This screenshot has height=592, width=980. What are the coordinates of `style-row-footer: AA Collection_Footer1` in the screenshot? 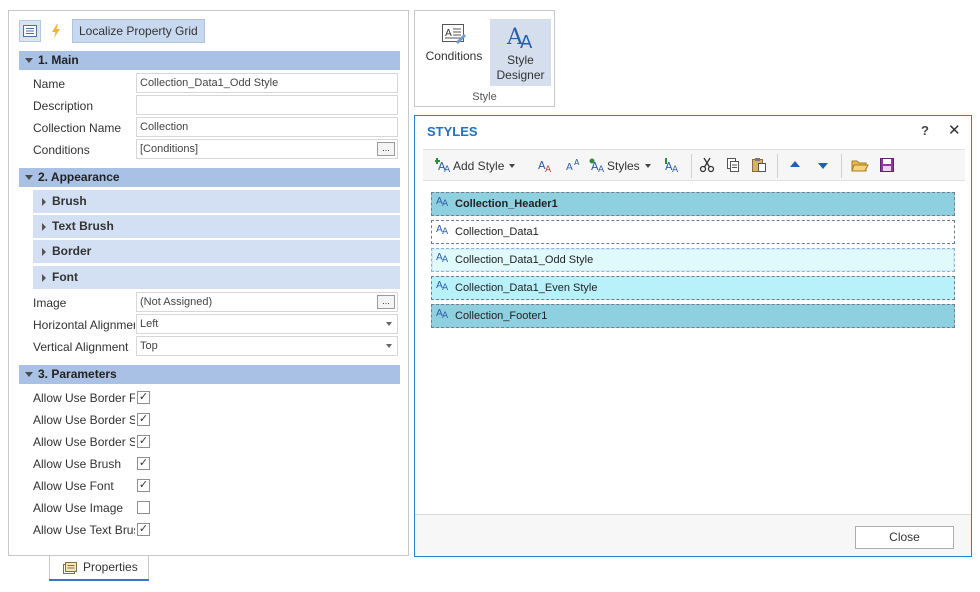 It's located at (693, 316).